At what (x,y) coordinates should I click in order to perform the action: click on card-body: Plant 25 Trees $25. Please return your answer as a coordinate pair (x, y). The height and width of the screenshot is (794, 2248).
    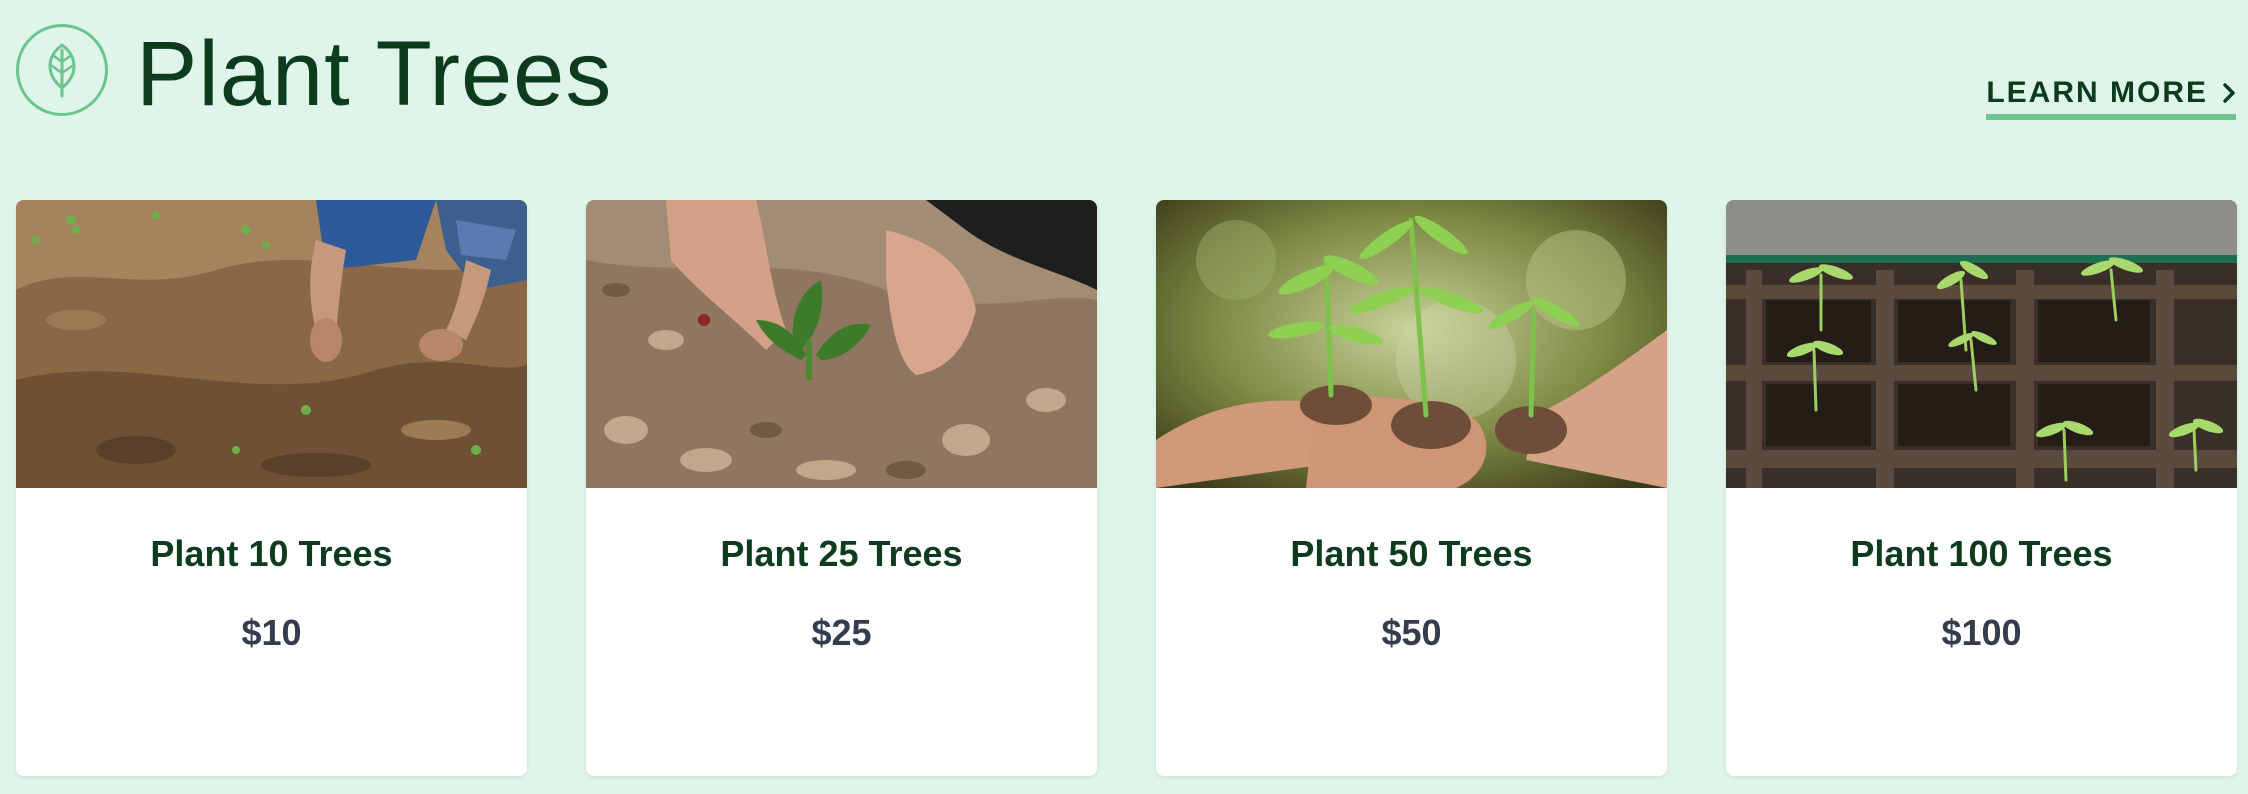
    Looking at the image, I should click on (841, 632).